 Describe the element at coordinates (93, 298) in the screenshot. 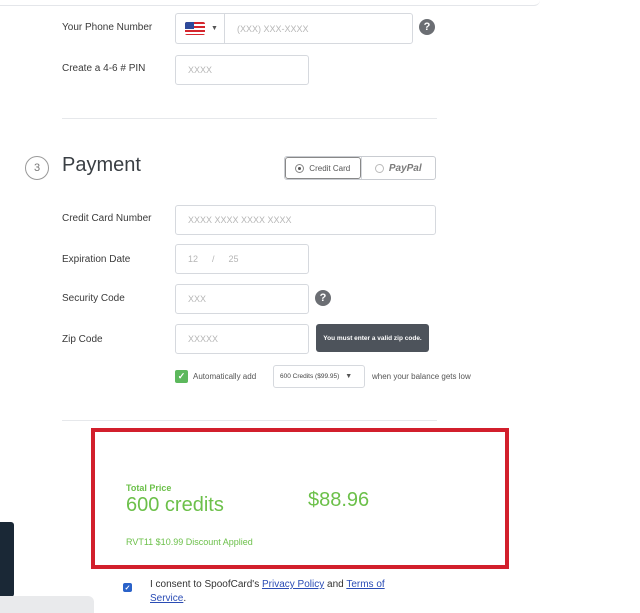

I see `security-code-label: Security Code` at that location.